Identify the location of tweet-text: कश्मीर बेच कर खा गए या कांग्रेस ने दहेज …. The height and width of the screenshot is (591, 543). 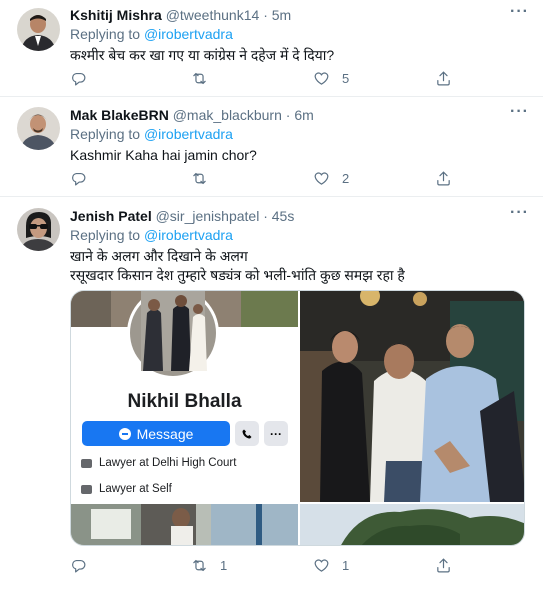
(202, 55).